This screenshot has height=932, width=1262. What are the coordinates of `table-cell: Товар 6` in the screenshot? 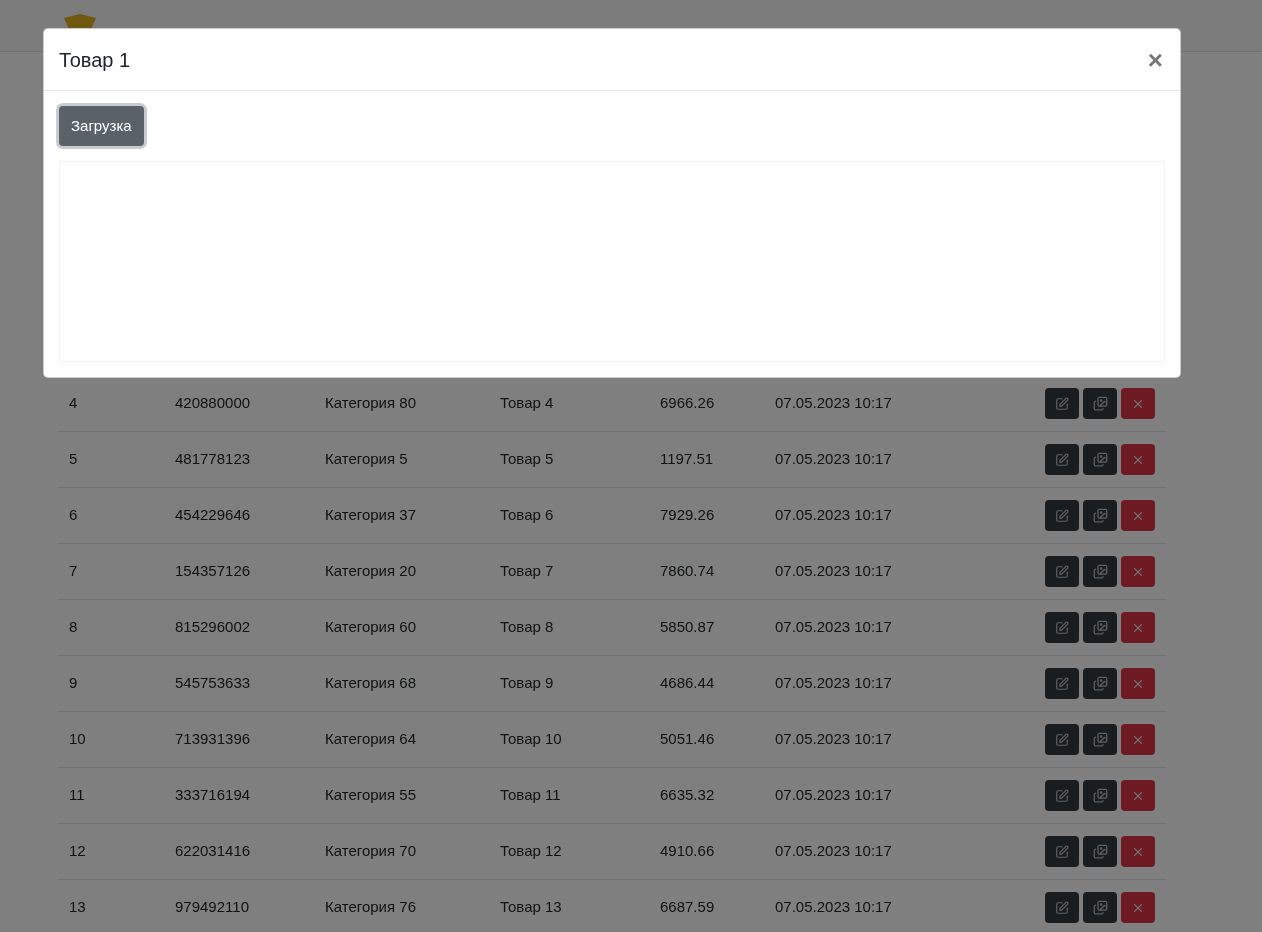 It's located at (527, 515).